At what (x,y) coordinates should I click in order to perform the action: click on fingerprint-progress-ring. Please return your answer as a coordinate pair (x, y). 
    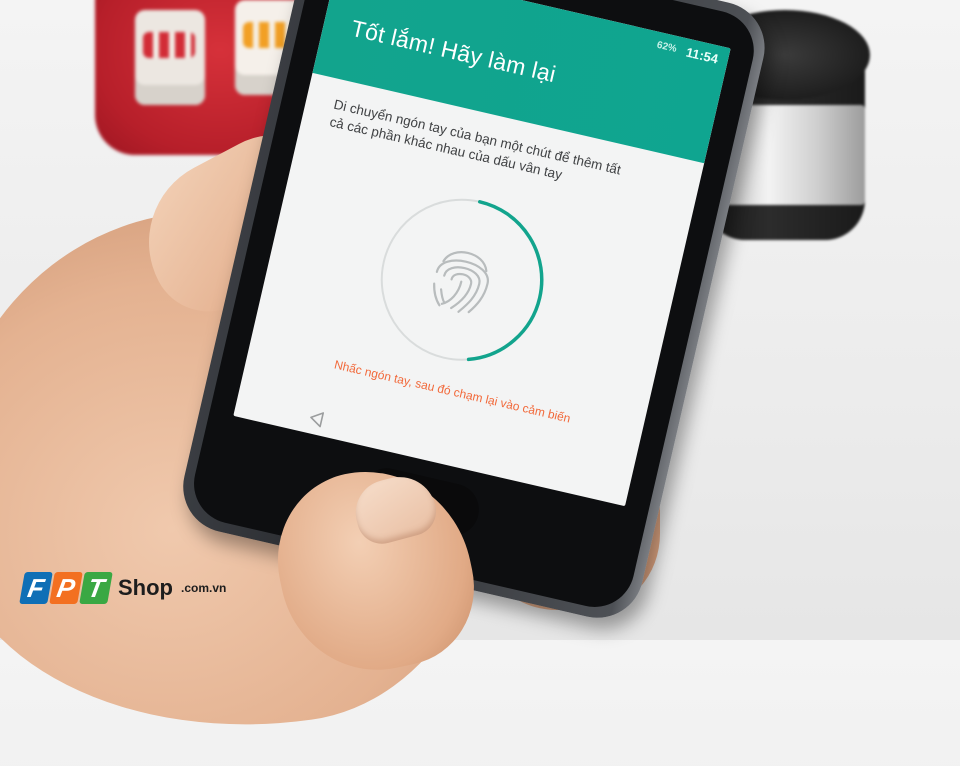
    Looking at the image, I should click on (462, 279).